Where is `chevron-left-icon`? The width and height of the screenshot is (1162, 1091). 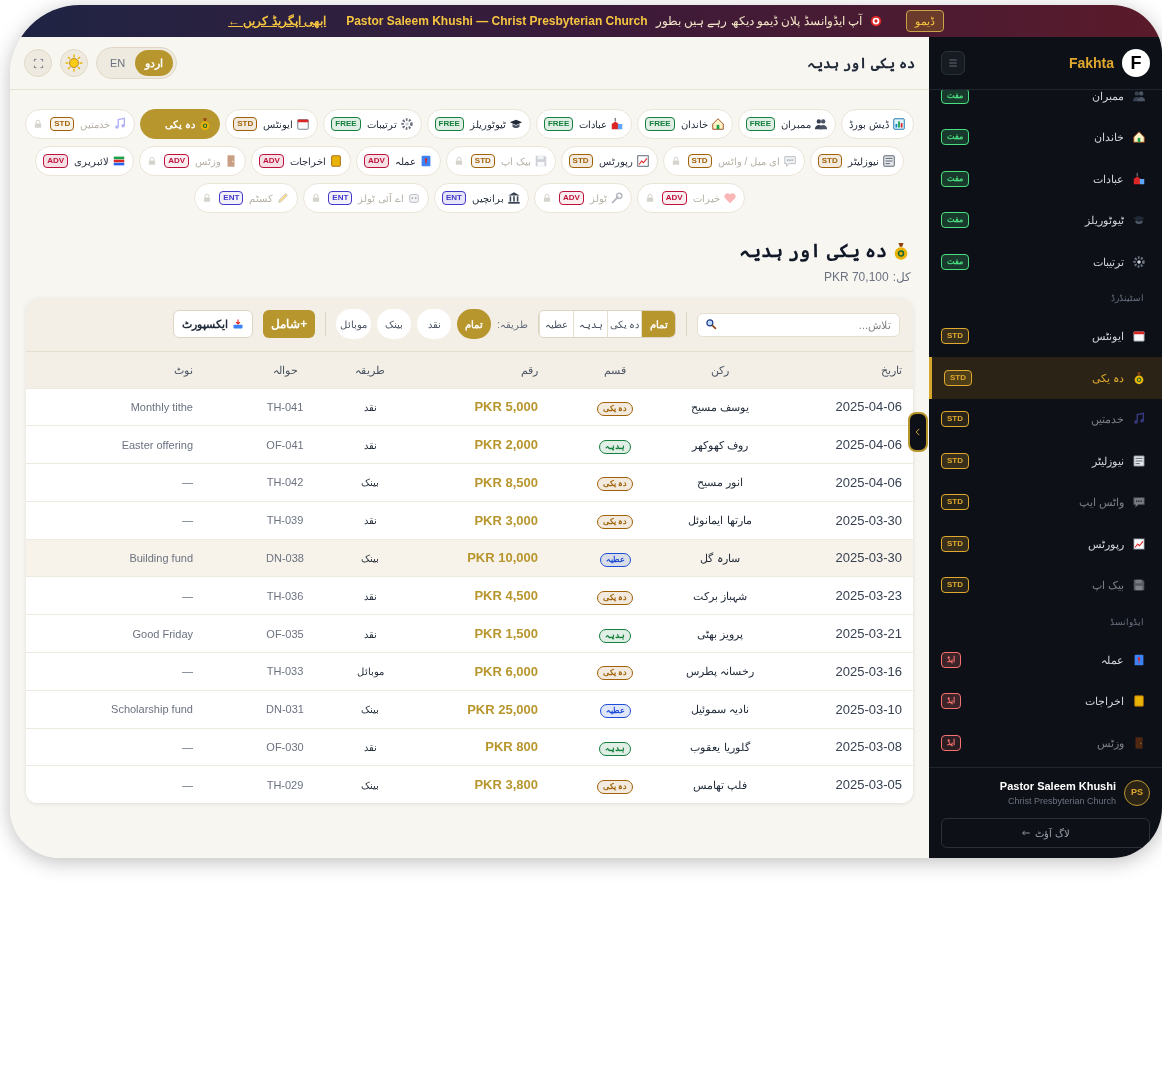
chevron-left-icon is located at coordinates (918, 432).